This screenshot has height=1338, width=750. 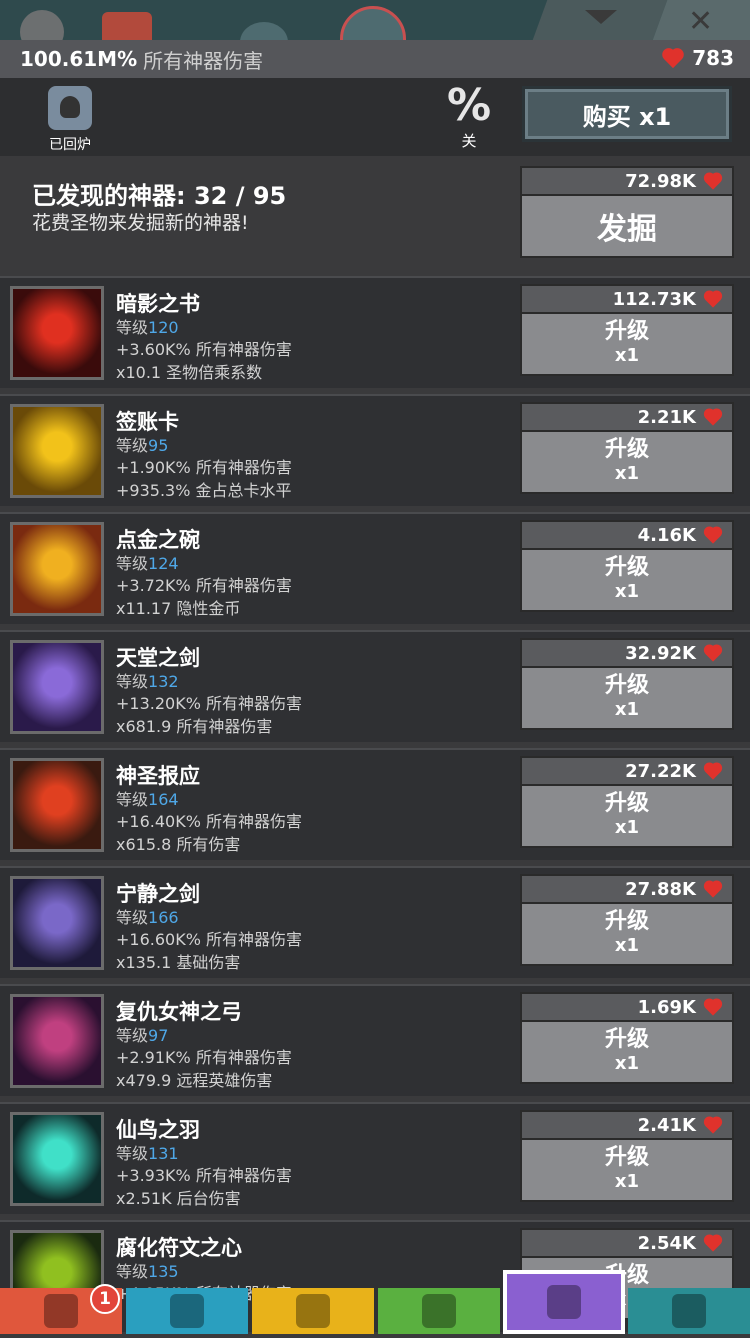 I want to click on upgrade-control: 2.21K 升级 x1, so click(x=627, y=449).